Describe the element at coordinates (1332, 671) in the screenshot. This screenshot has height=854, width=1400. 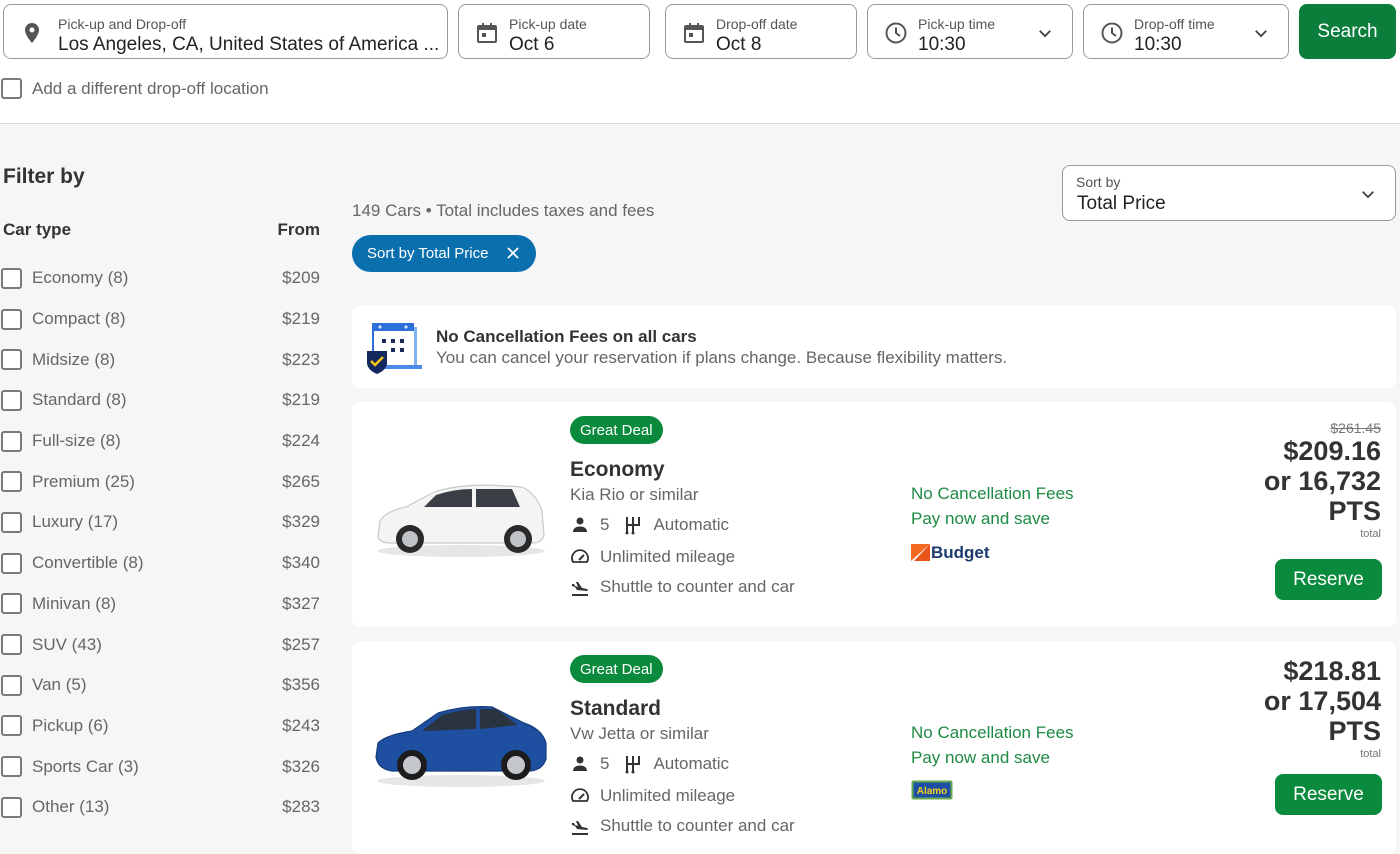
I see `total-price: $218.81` at that location.